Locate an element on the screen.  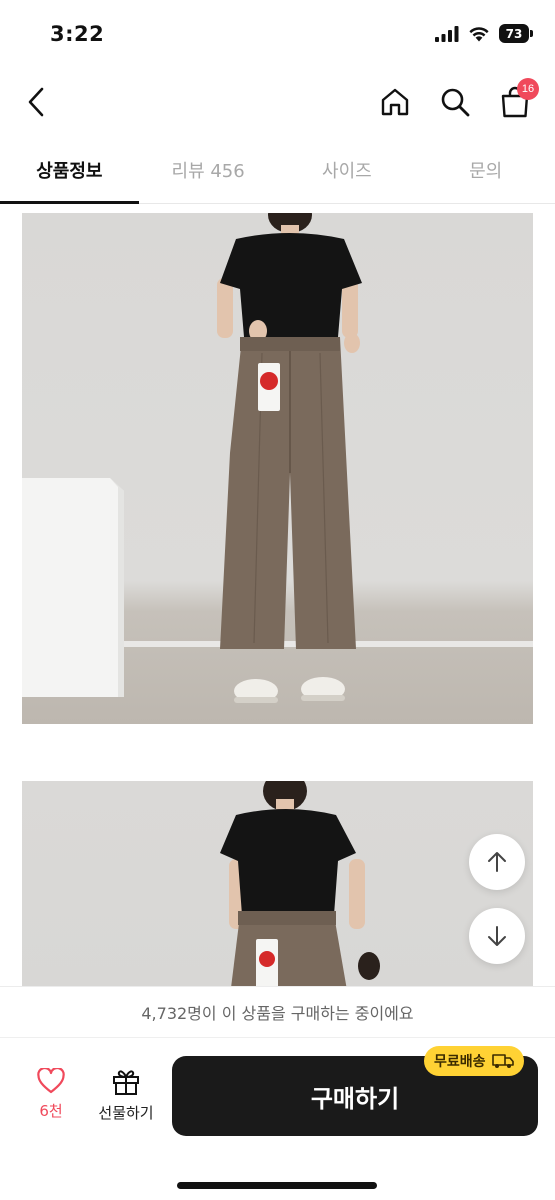
battery-level: 73 is located at coordinates (514, 33).